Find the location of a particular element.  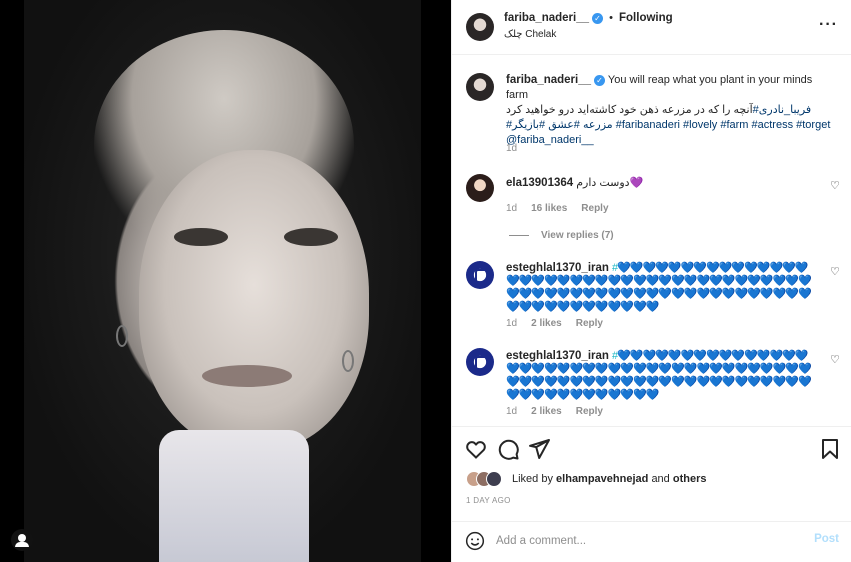

comment-username: ela13901364 is located at coordinates (539, 183).